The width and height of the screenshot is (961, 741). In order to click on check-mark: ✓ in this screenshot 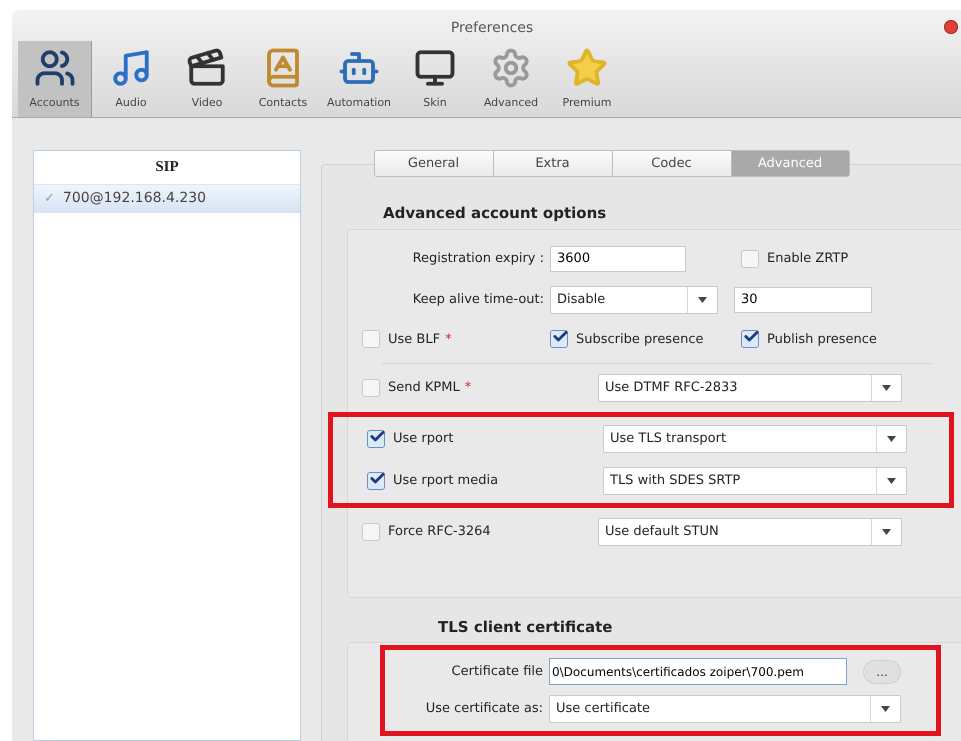, I will do `click(49, 199)`.